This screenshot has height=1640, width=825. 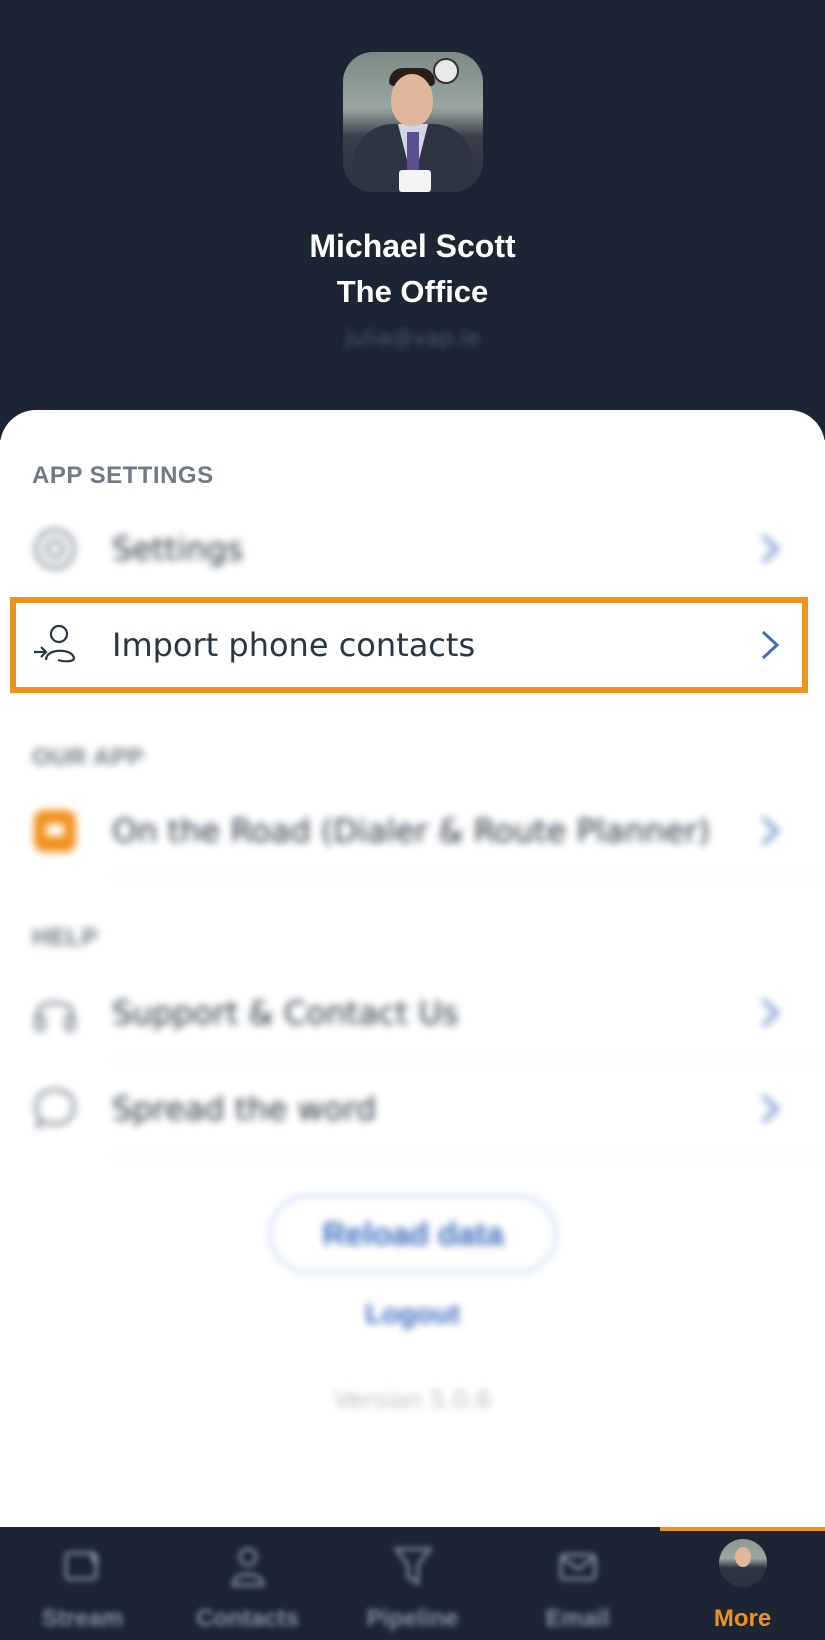 I want to click on profile-avatar, so click(x=413, y=122).